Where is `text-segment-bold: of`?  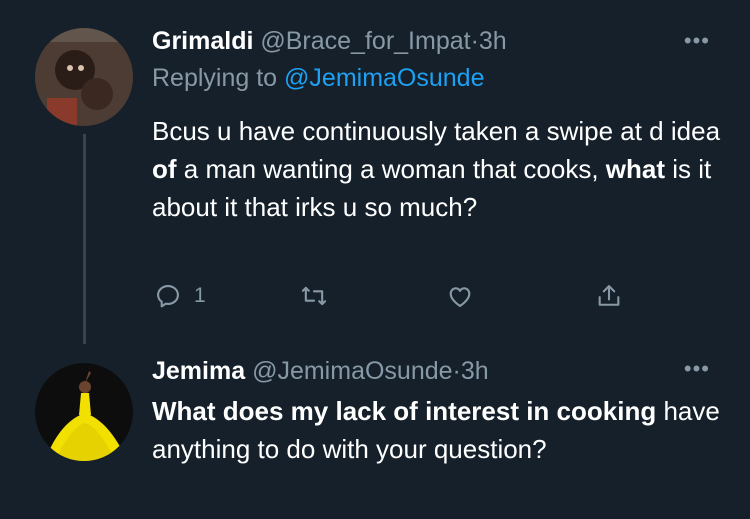 text-segment-bold: of is located at coordinates (164, 169).